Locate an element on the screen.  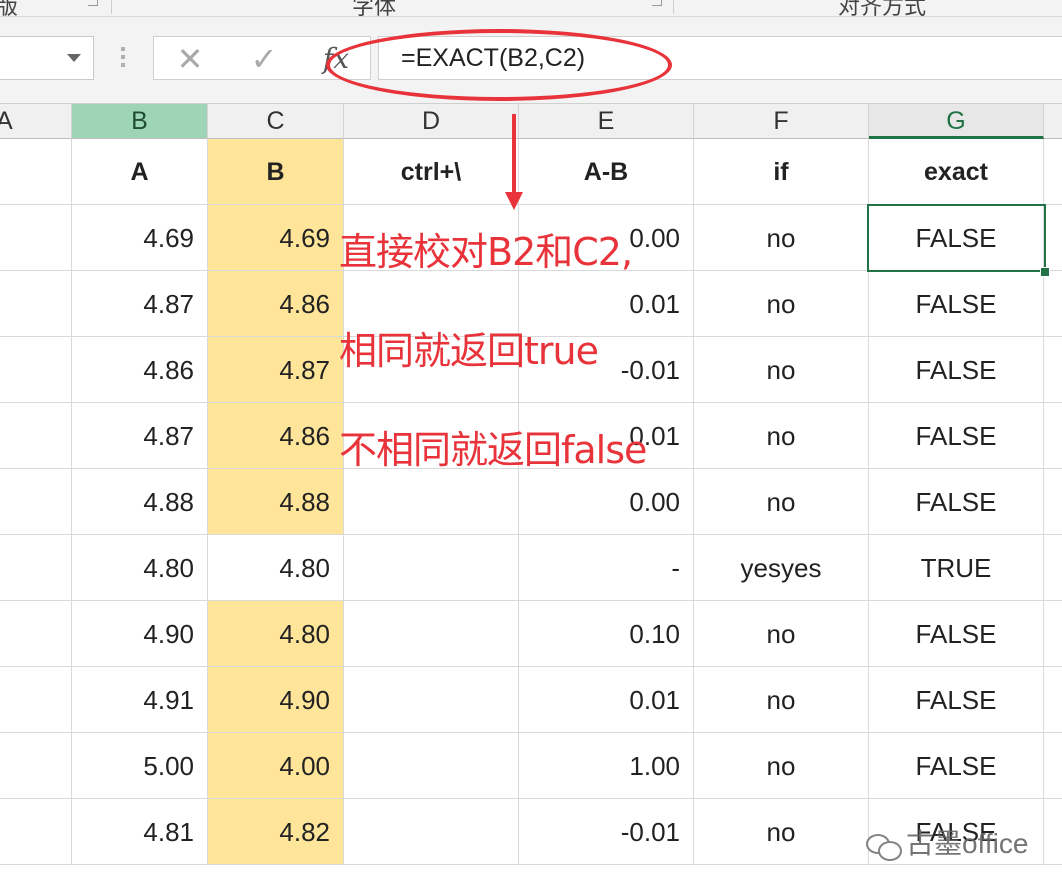
ribbon-group-label-font: 字体 is located at coordinates (374, 8).